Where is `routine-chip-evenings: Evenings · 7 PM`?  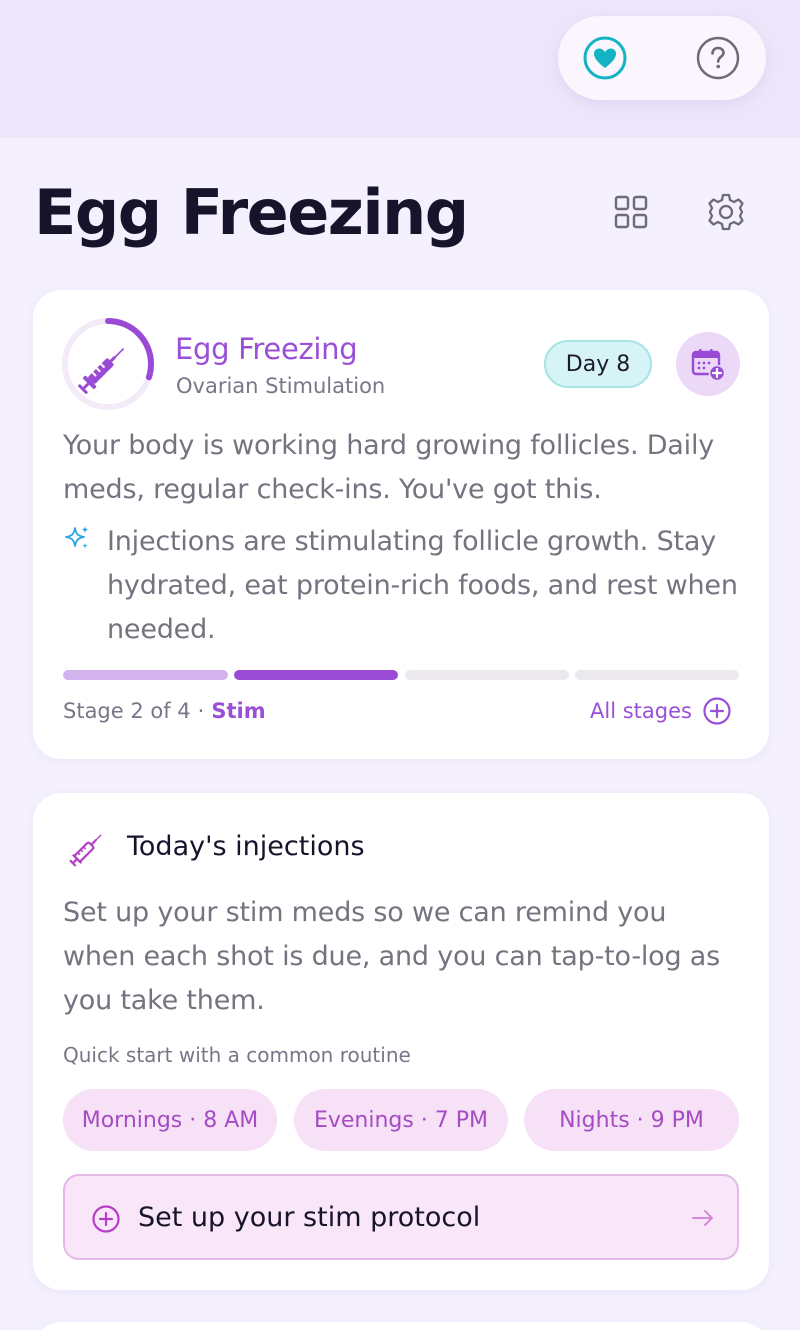 routine-chip-evenings: Evenings · 7 PM is located at coordinates (401, 1120).